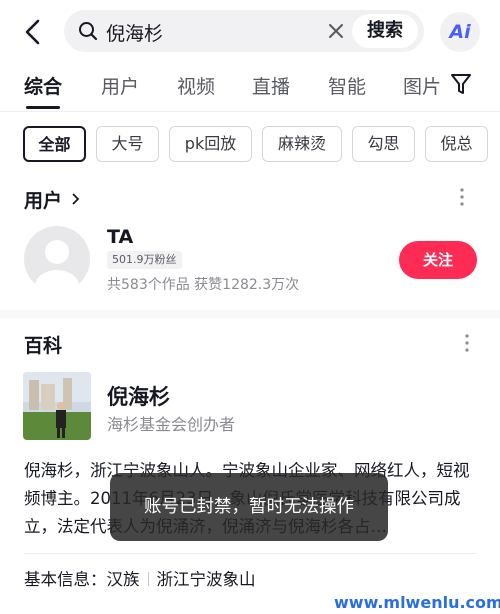  I want to click on default-avatar-icon, so click(57, 266).